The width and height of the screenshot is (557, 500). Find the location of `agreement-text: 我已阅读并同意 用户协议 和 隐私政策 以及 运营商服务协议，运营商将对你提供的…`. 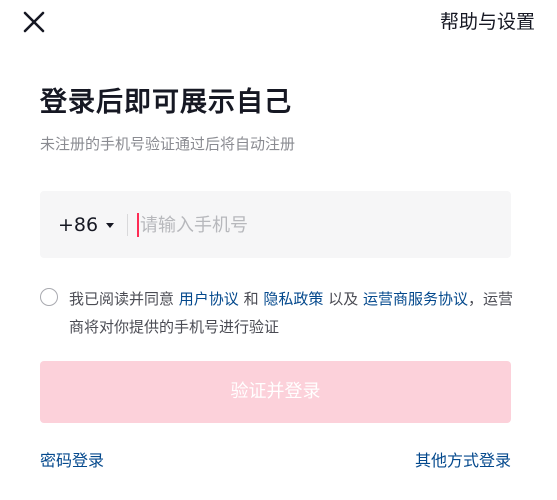

agreement-text: 我已阅读并同意 用户协议 和 隐私政策 以及 运营商服务协议，运营商将对你提供的… is located at coordinates (291, 313).